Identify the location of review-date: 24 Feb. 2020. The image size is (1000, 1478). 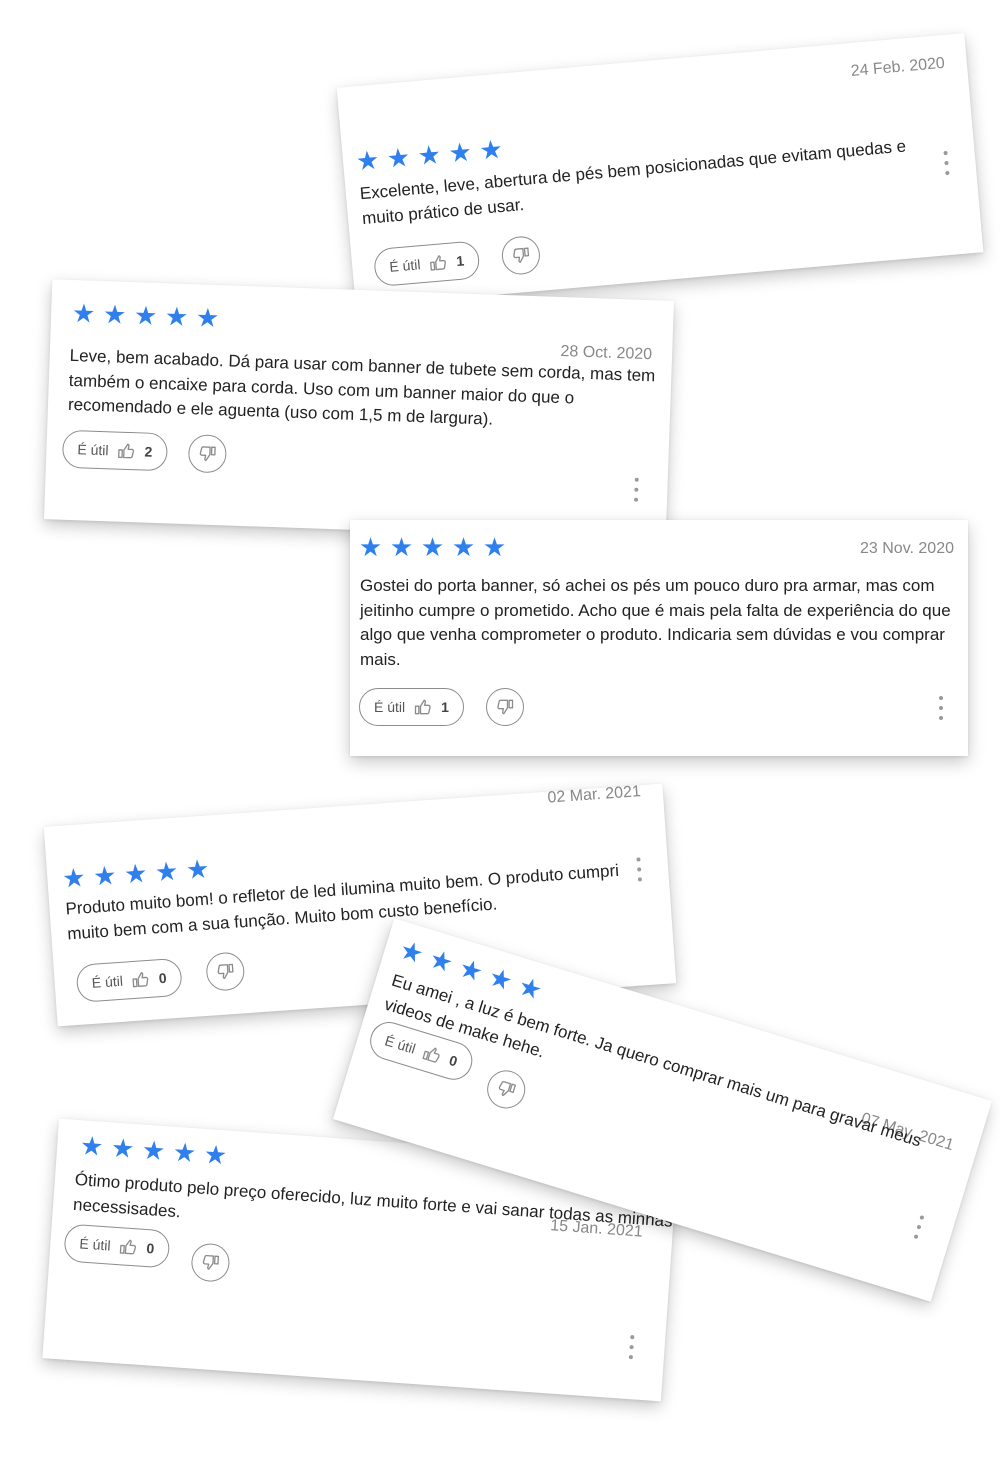
(898, 67).